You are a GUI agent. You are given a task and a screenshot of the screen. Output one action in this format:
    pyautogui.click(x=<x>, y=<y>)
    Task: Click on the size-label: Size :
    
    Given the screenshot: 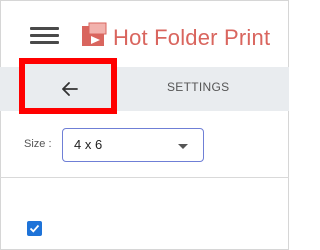 What is the action you would take?
    pyautogui.click(x=38, y=144)
    